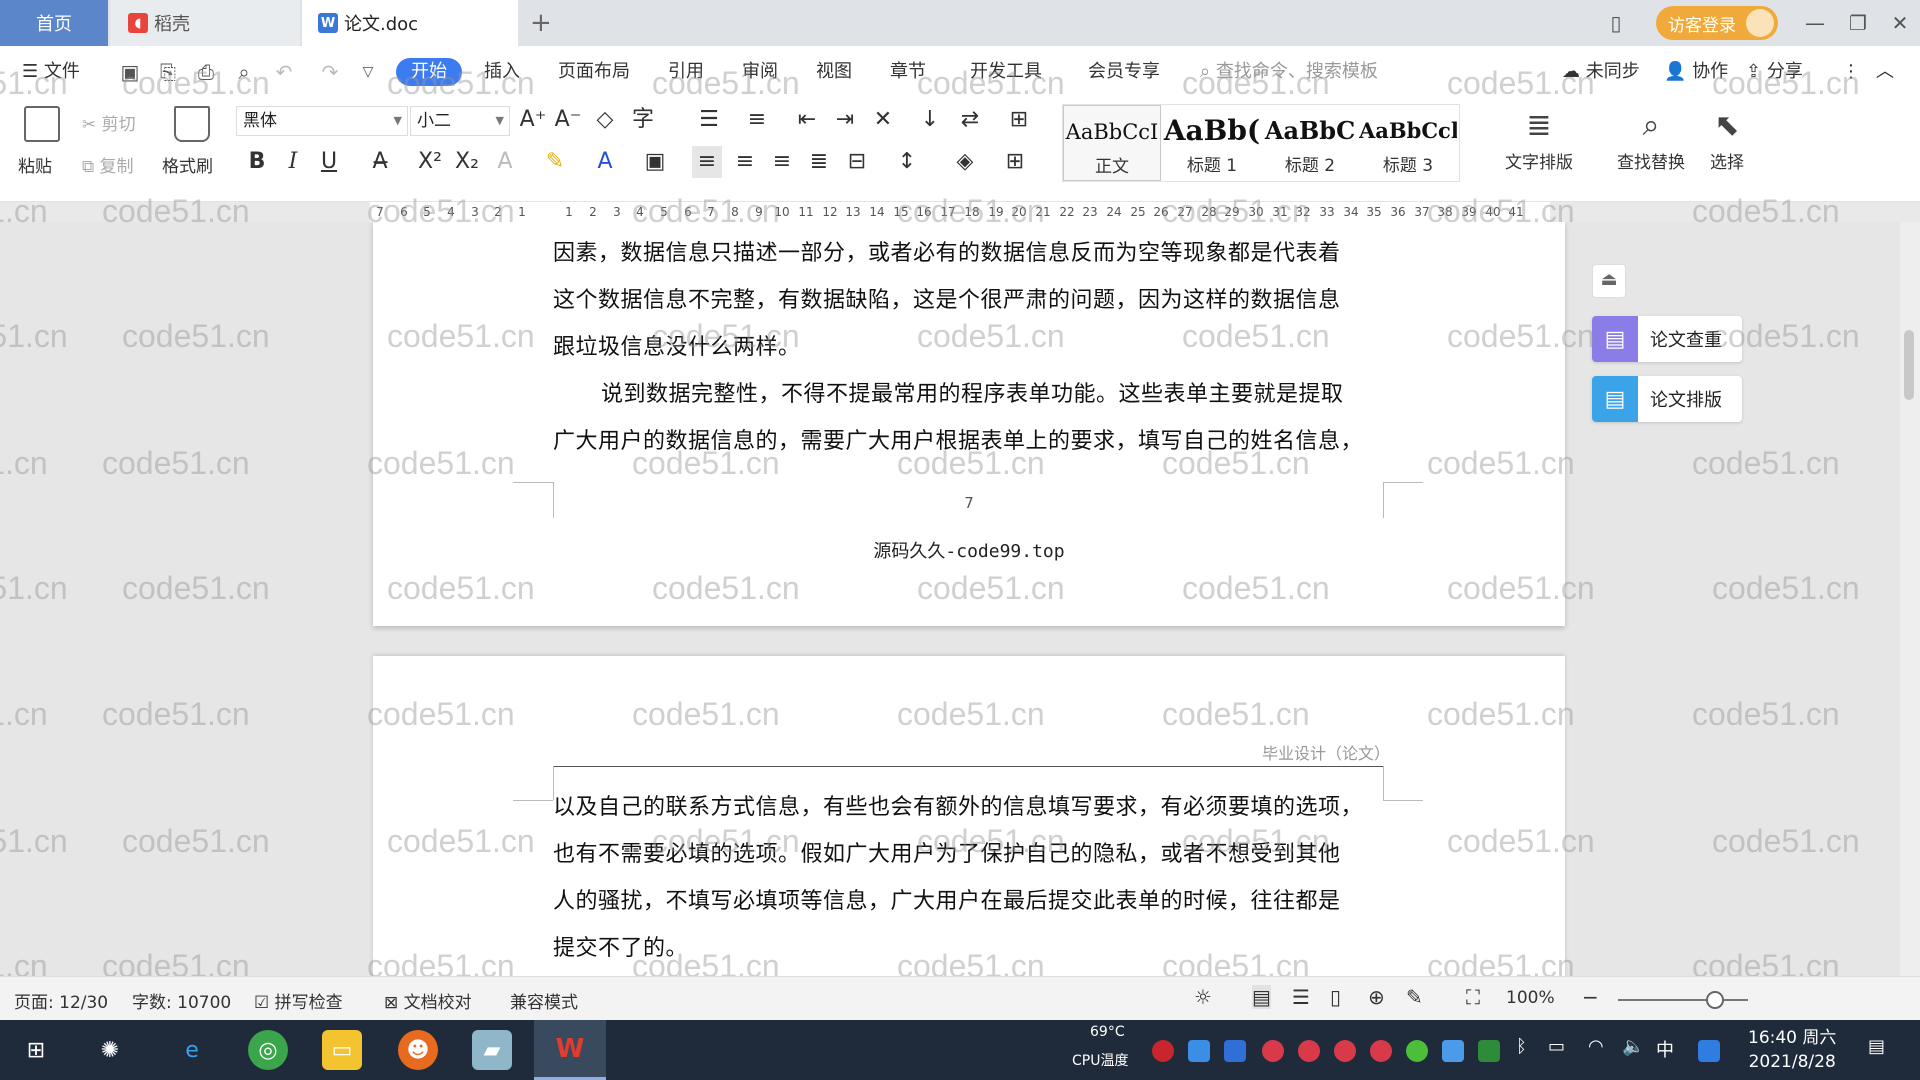  I want to click on share-button: ⇪ 分享, so click(1774, 72).